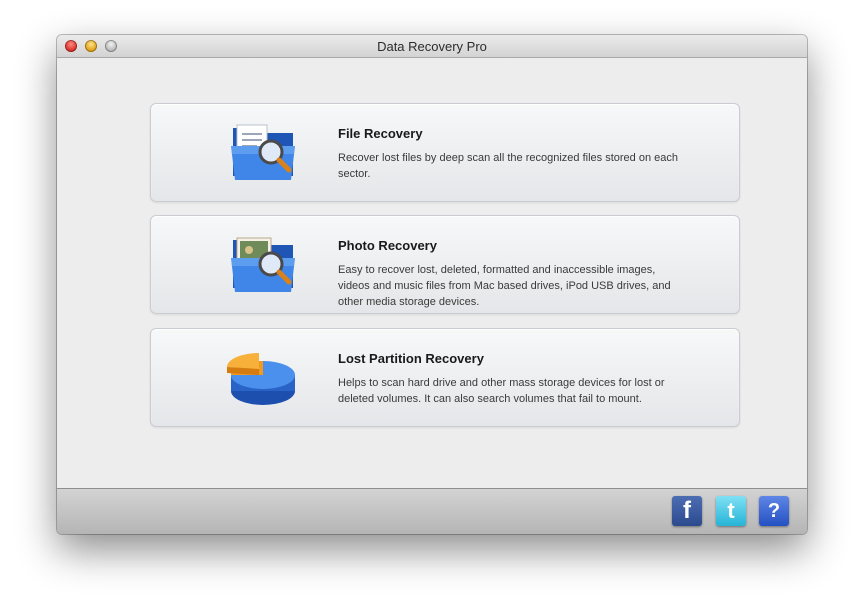 This screenshot has height=613, width=864. Describe the element at coordinates (432, 511) in the screenshot. I see `bottom-toolbar: f t ?` at that location.